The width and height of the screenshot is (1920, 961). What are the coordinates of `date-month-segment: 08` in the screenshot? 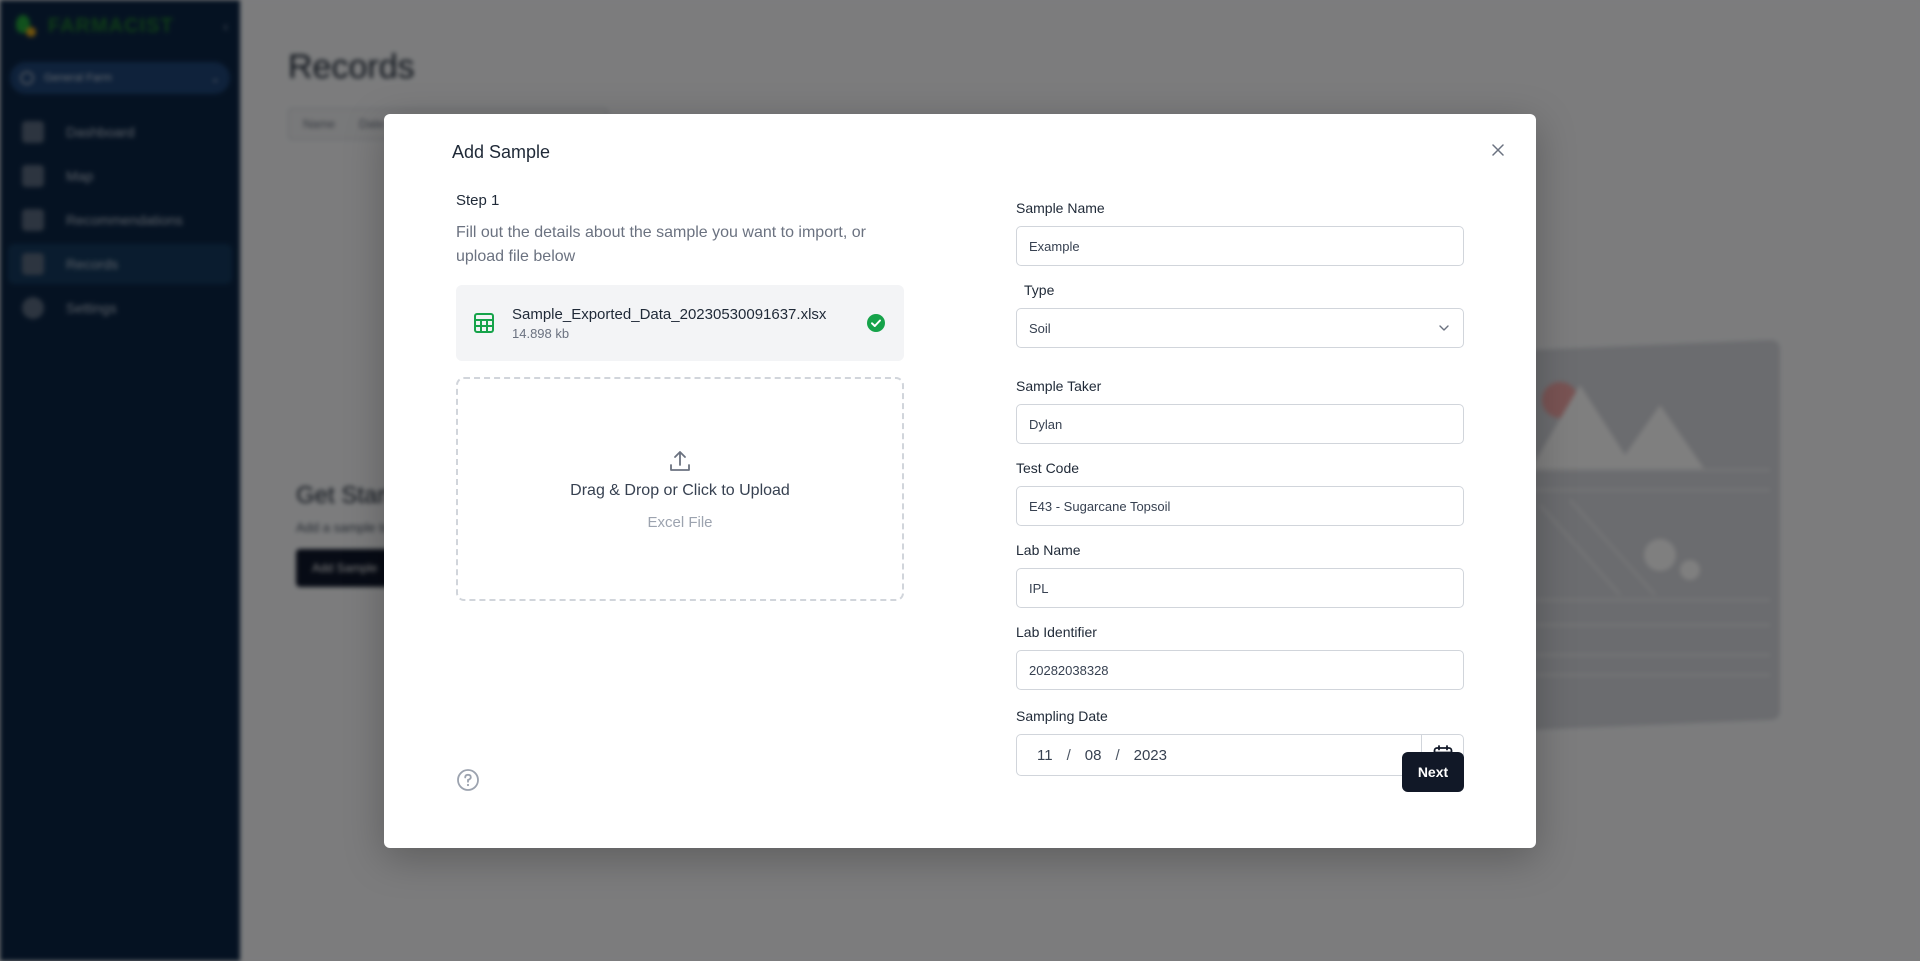 It's located at (1093, 755).